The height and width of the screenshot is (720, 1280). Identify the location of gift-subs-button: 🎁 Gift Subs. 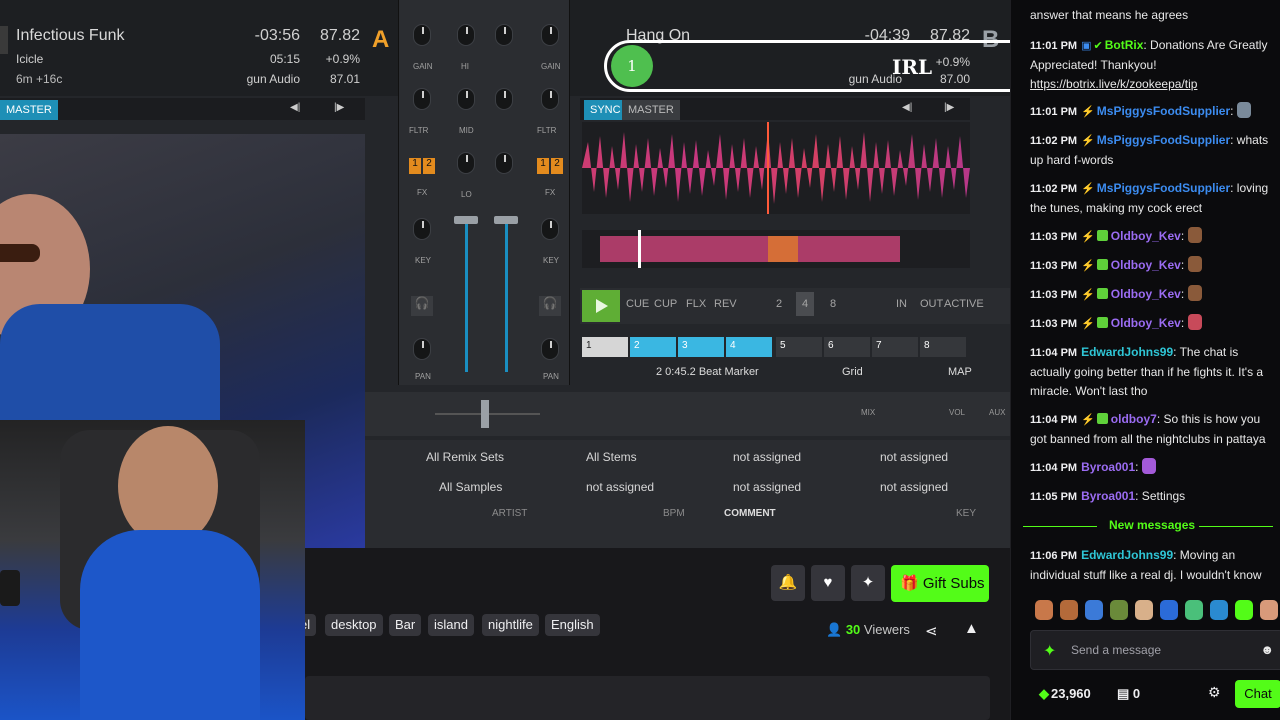
(940, 583).